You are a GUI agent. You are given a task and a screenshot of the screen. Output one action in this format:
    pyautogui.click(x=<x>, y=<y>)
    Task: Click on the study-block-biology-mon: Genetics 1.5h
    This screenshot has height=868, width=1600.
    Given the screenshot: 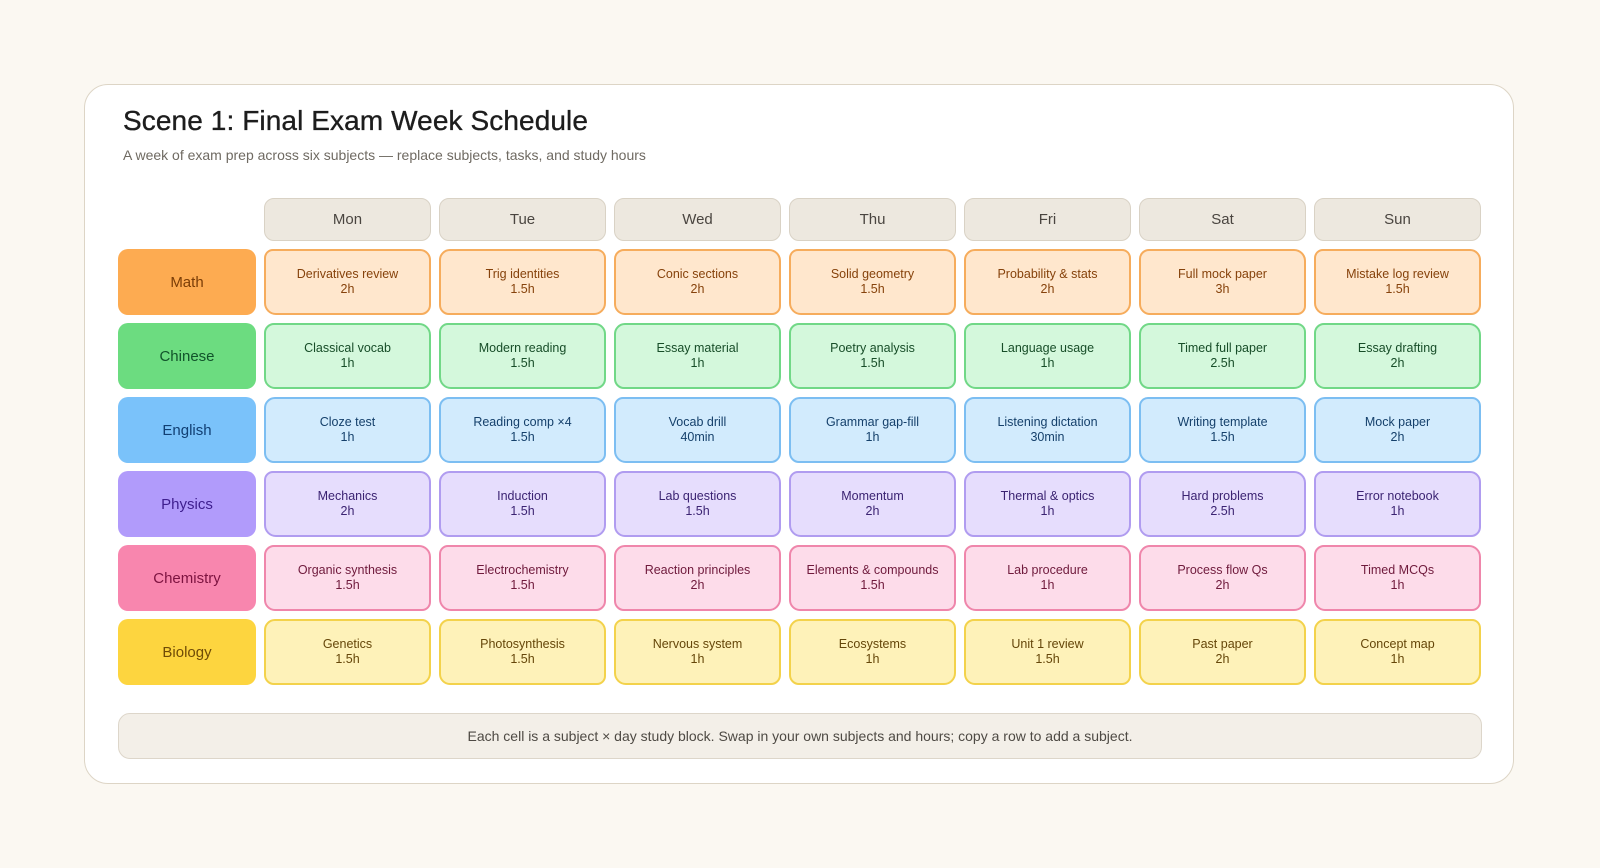 What is the action you would take?
    pyautogui.click(x=347, y=652)
    